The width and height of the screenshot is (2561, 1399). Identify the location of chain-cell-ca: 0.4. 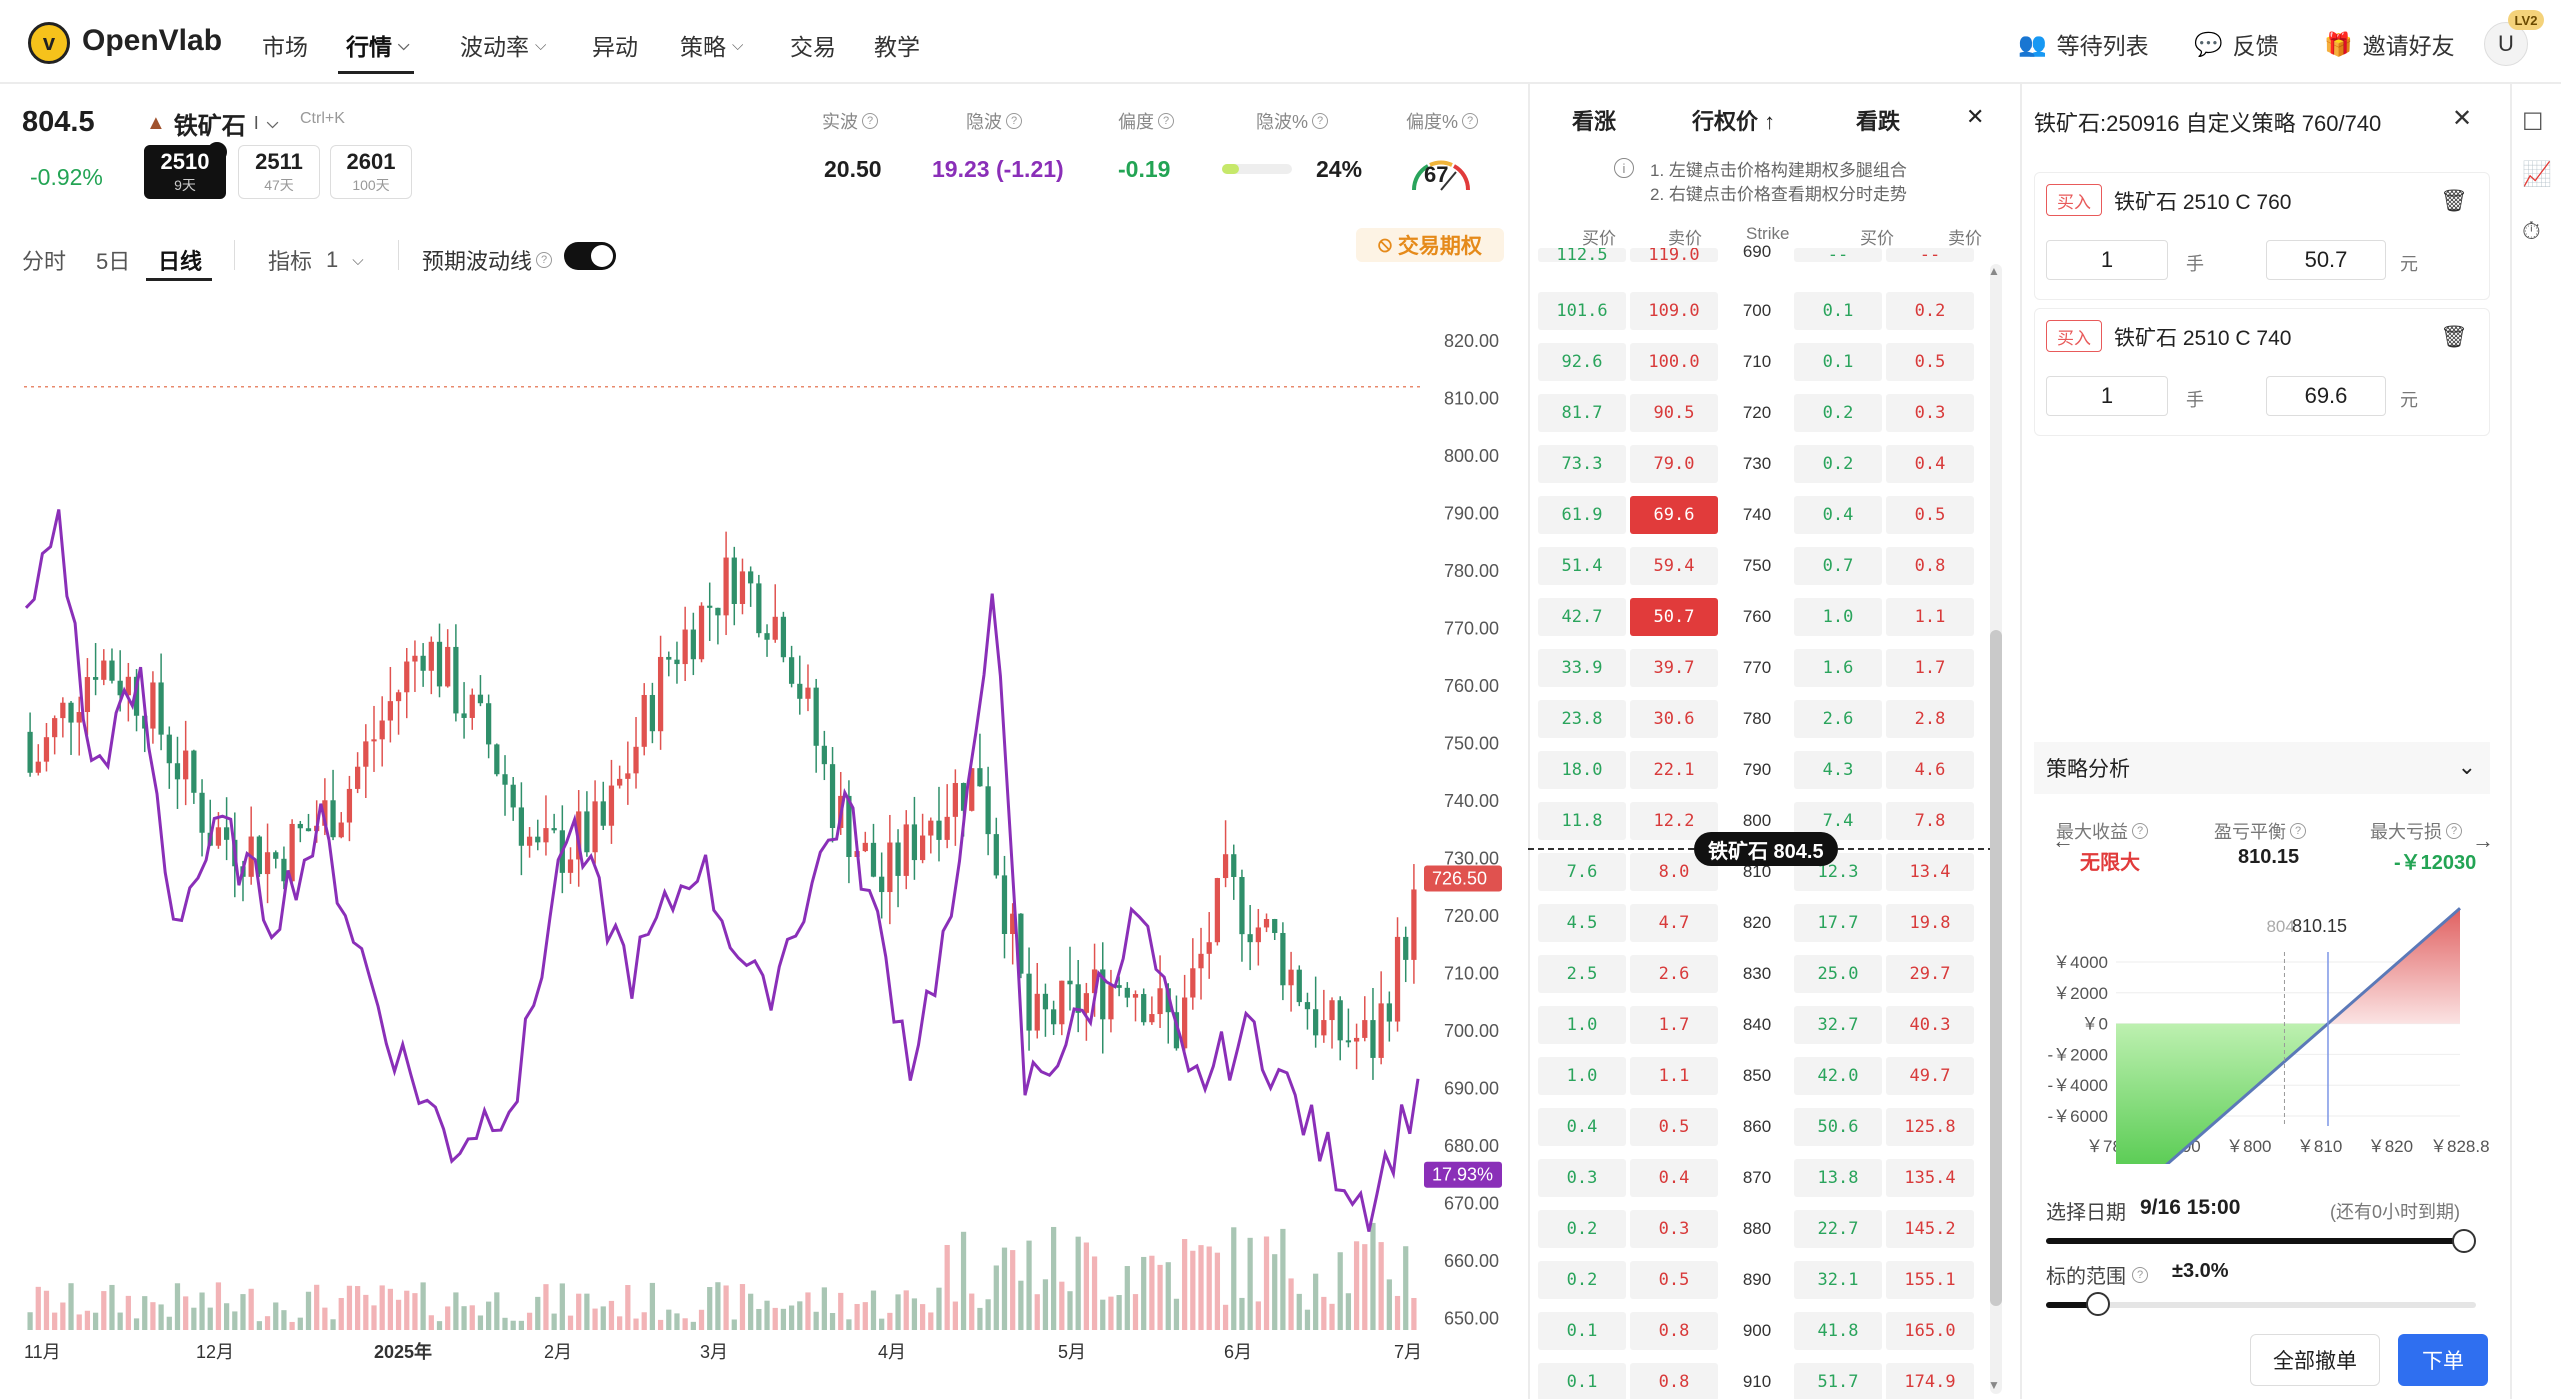
(1674, 1178).